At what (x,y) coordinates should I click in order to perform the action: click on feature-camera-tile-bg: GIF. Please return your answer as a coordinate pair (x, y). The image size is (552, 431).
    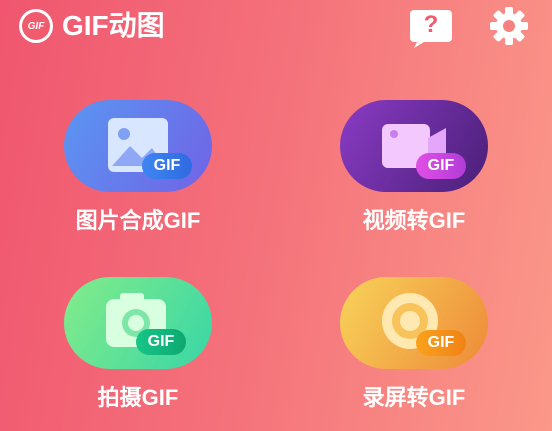
    Looking at the image, I should click on (138, 323).